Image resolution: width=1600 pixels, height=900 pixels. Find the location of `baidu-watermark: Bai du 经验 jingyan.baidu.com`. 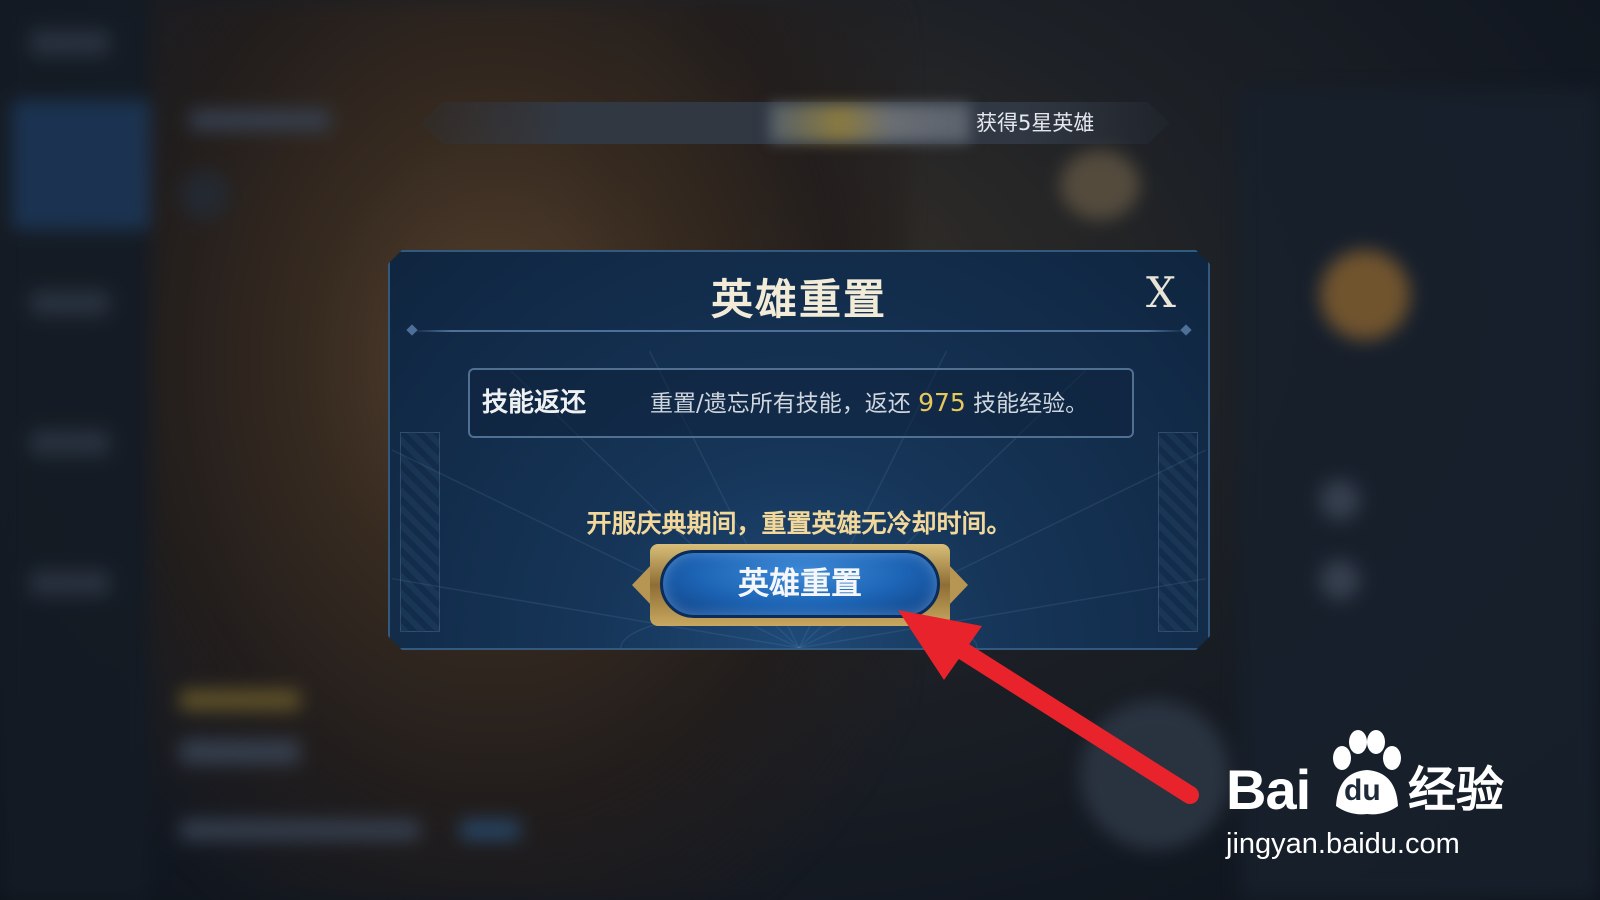

baidu-watermark: Bai du 经验 jingyan.baidu.com is located at coordinates (1376, 798).